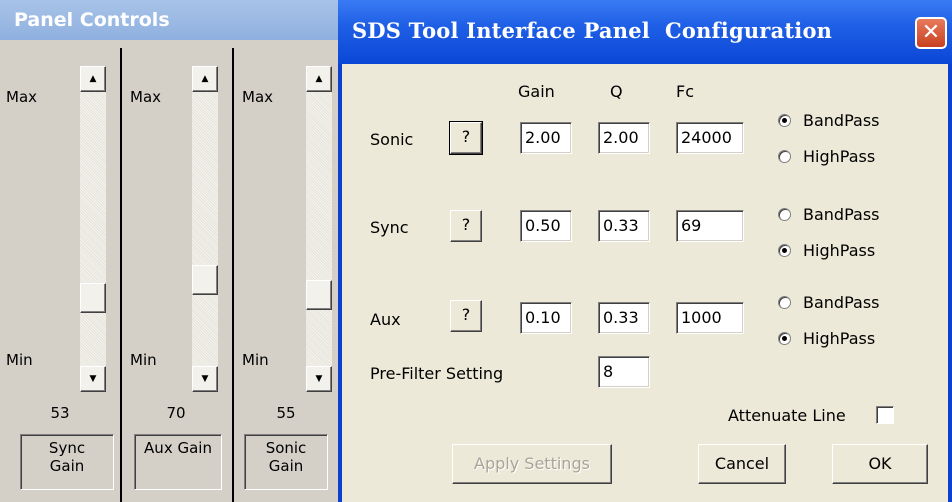 Image resolution: width=952 pixels, height=502 pixels. I want to click on sync-gain-label: Sync Gain, so click(67, 462).